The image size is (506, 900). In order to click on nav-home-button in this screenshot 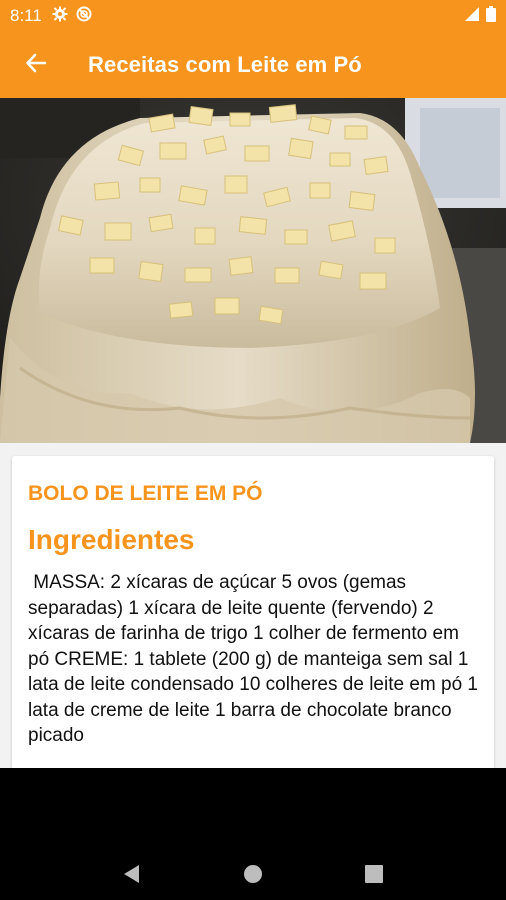, I will do `click(253, 876)`.